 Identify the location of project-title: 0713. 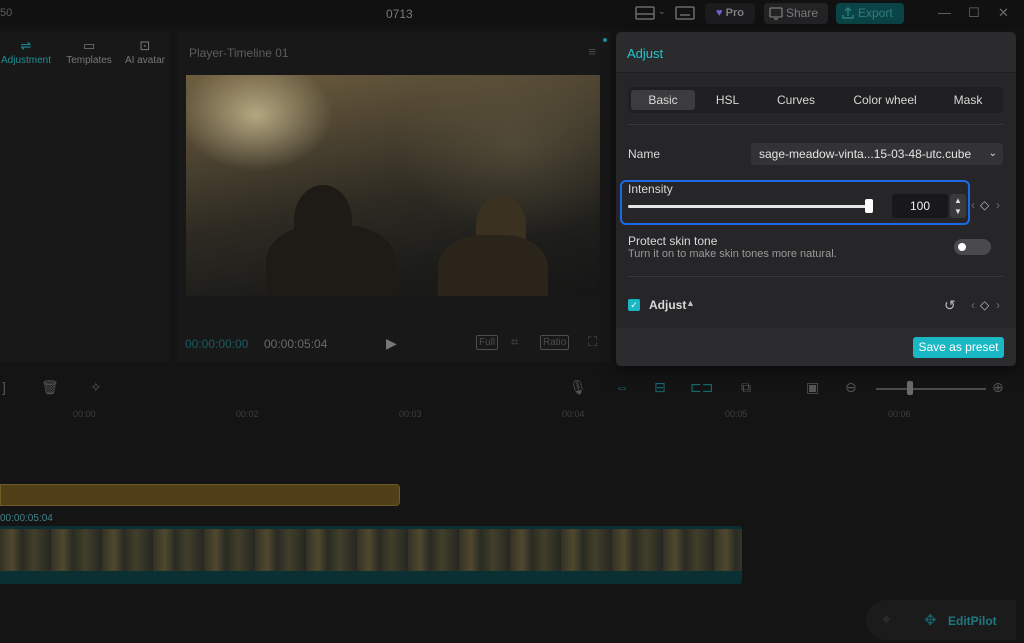
(399, 14).